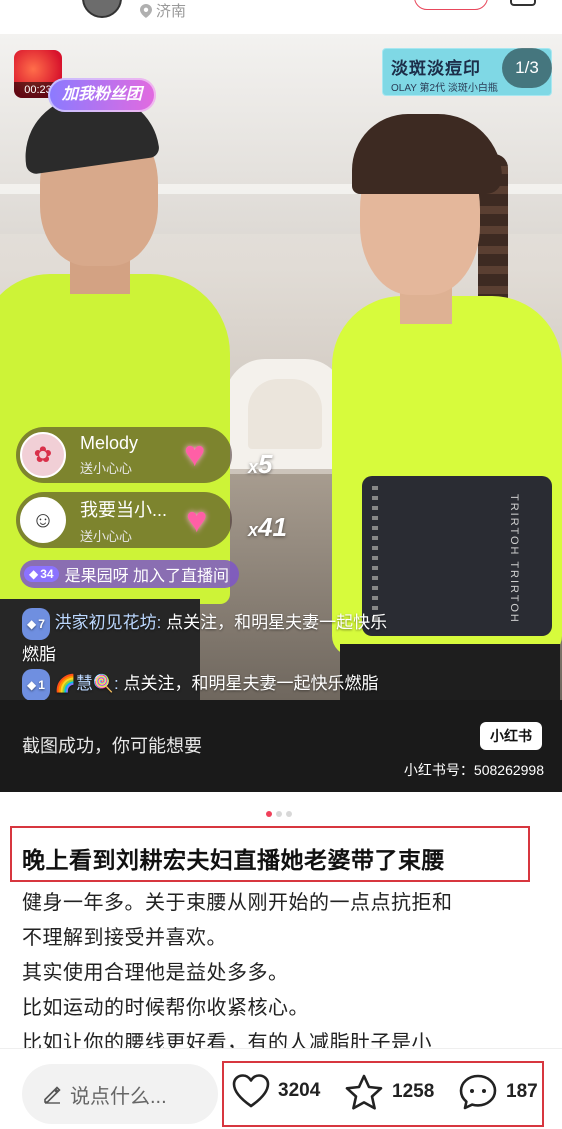  I want to click on carousel-dot-active, so click(269, 814).